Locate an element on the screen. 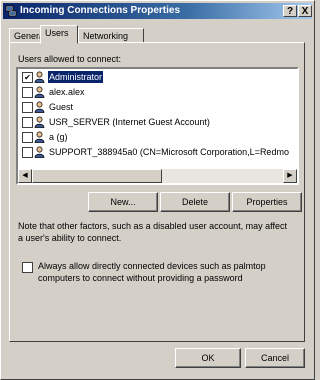  scroll-left-button: ◀ is located at coordinates (25, 176).